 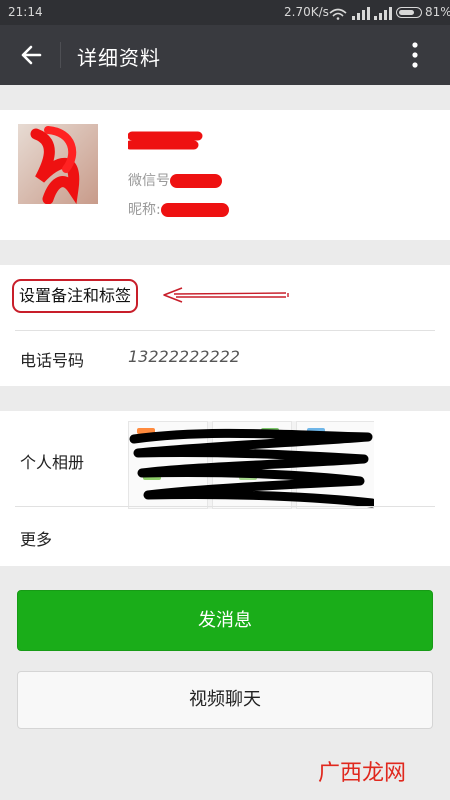 I want to click on battery-percent: 81%, so click(x=437, y=12).